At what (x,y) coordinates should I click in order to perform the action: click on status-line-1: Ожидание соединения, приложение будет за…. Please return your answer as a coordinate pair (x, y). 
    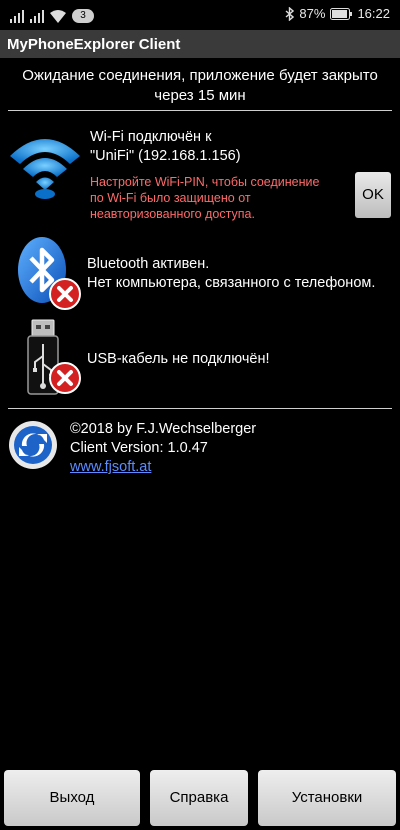
    Looking at the image, I should click on (200, 75).